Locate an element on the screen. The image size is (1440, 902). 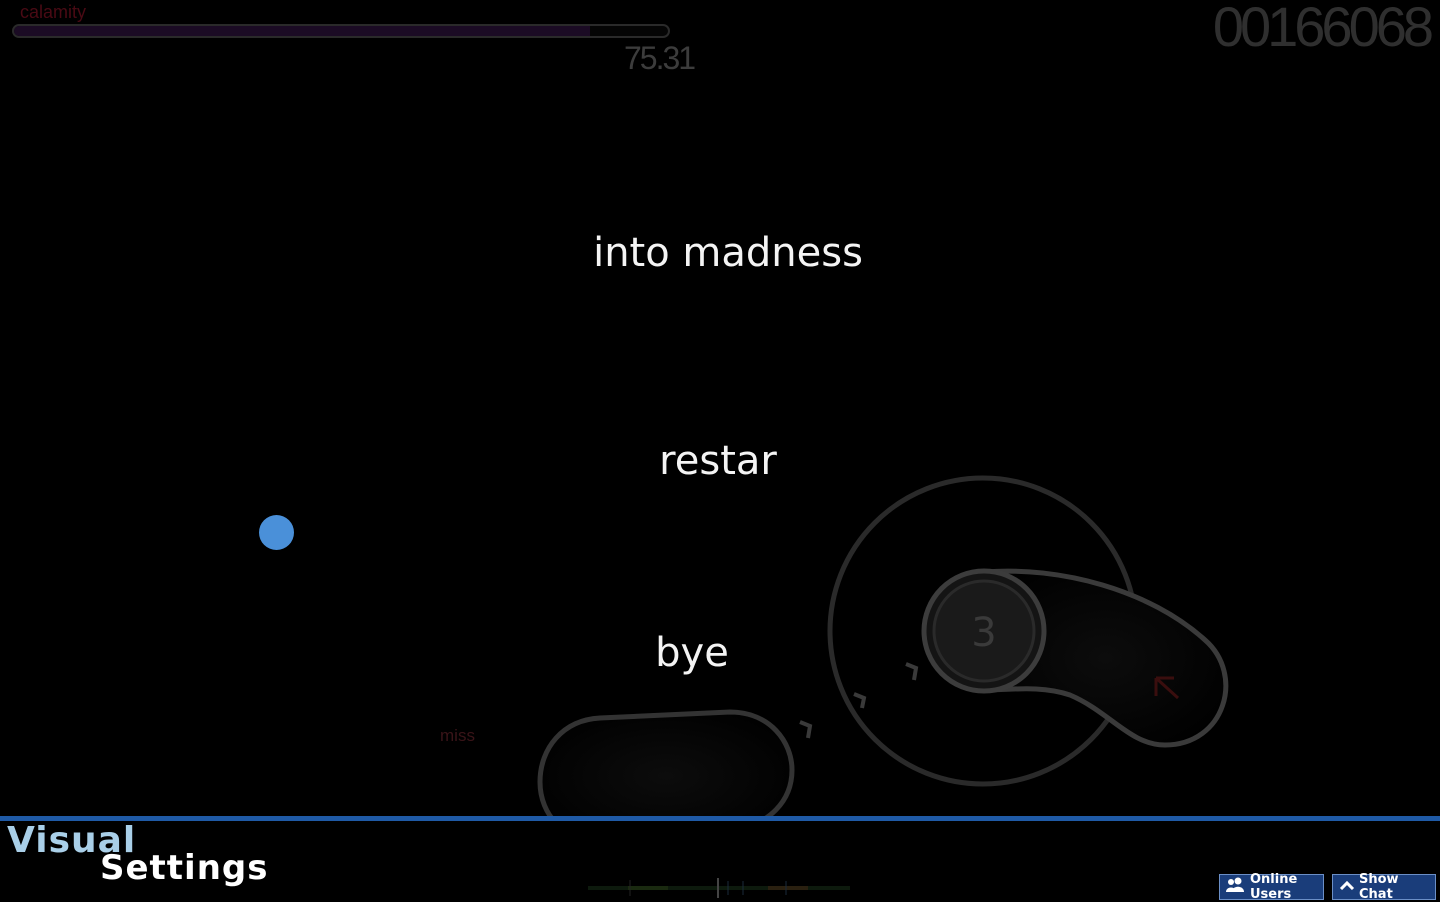
screen-title-line-2: Settings is located at coordinates (184, 868).